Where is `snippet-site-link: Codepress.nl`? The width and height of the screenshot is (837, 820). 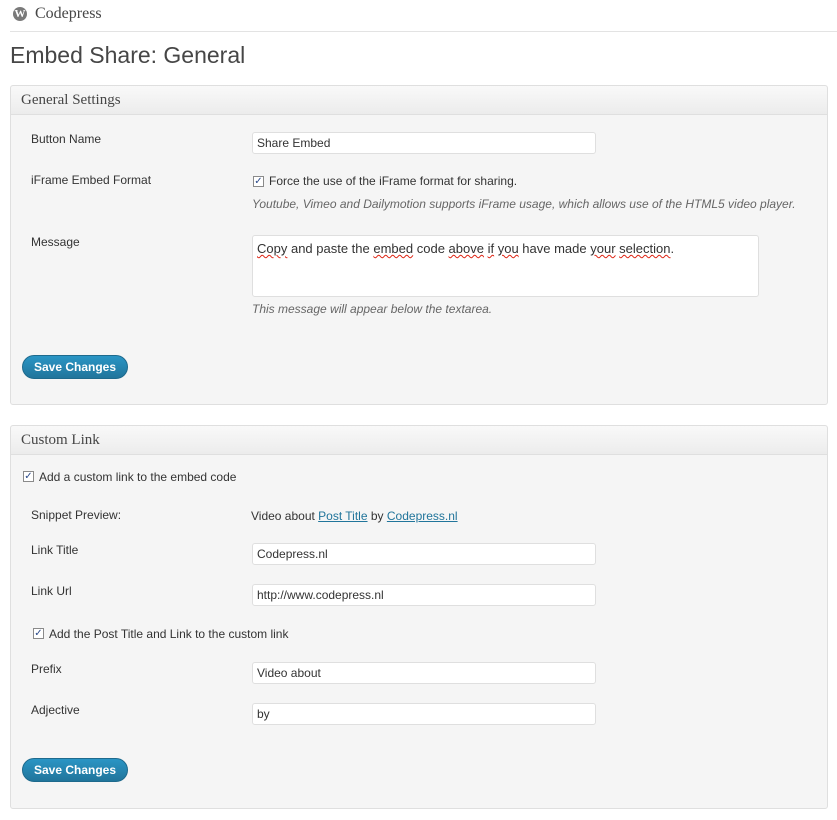
snippet-site-link: Codepress.nl is located at coordinates (422, 516).